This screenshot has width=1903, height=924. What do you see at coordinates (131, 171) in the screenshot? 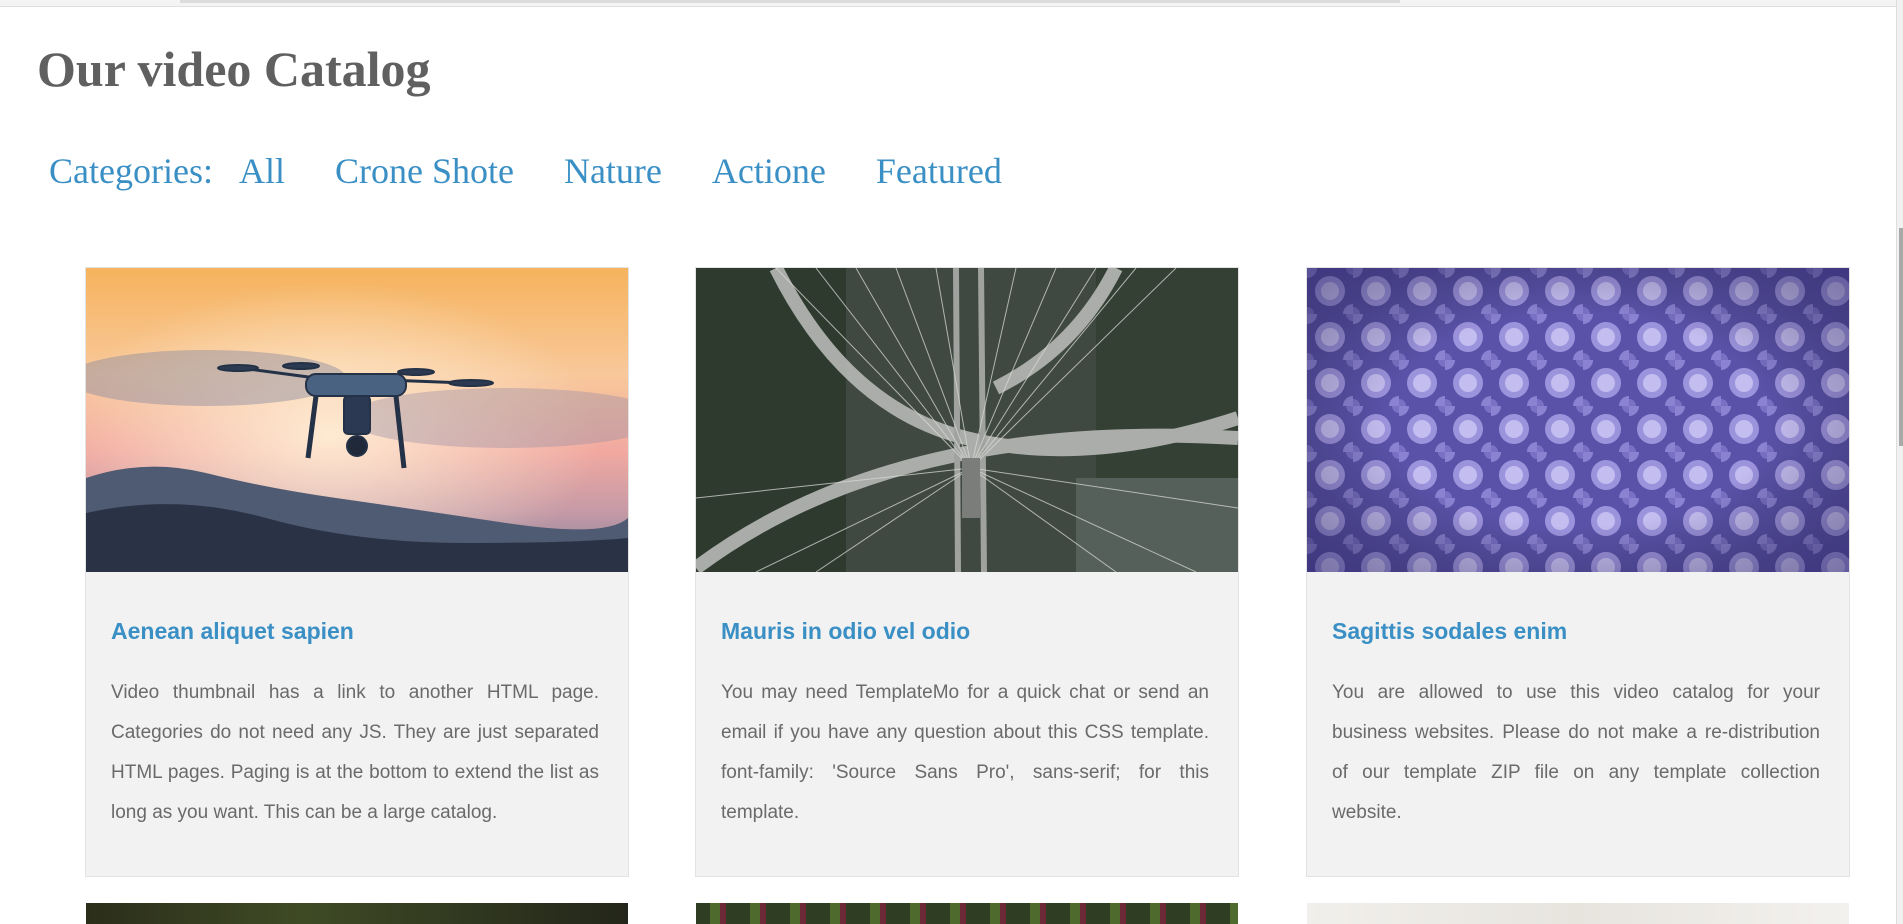
I see `categories-label: Categories:` at bounding box center [131, 171].